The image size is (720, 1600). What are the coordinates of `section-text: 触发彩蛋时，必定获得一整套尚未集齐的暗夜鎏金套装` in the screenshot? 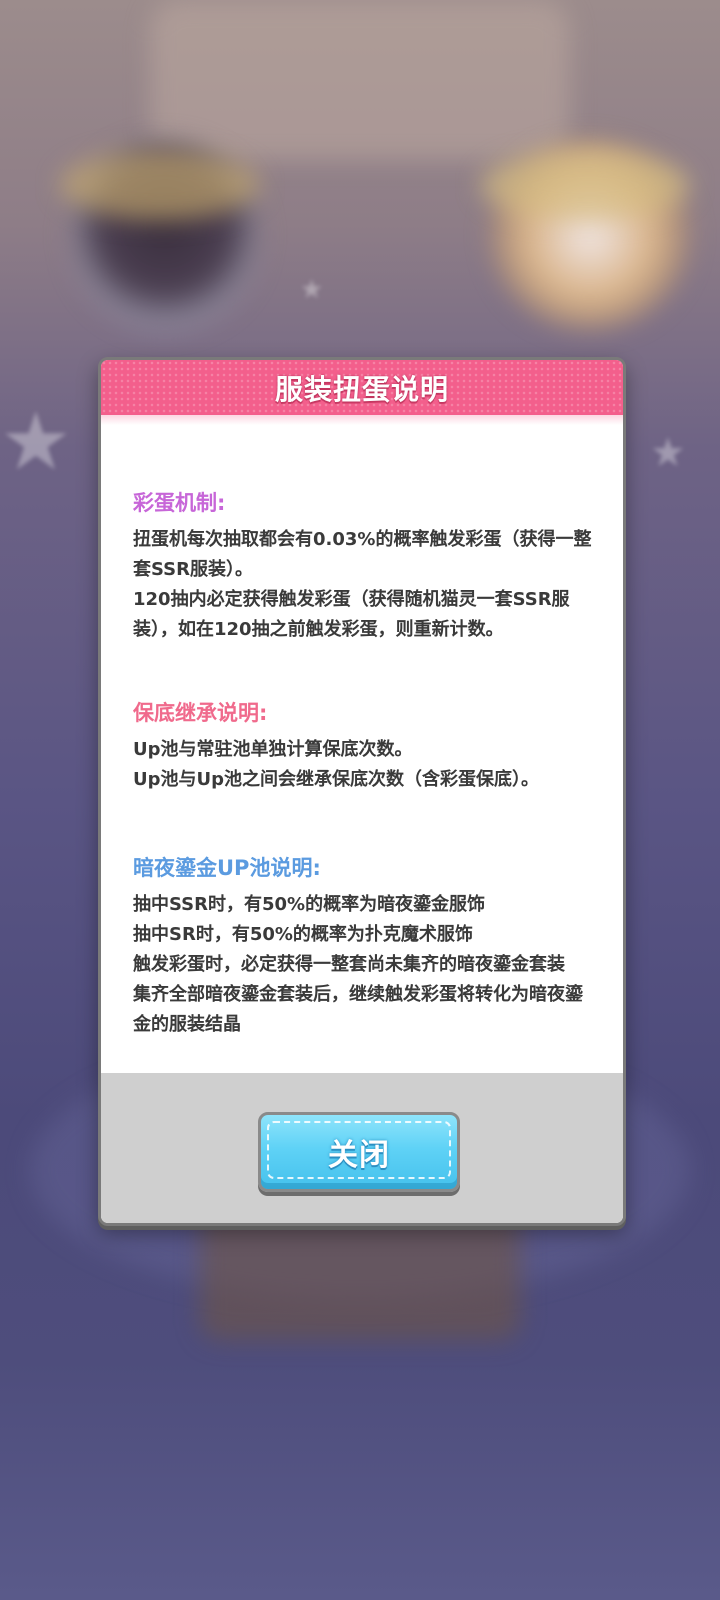 It's located at (349, 964).